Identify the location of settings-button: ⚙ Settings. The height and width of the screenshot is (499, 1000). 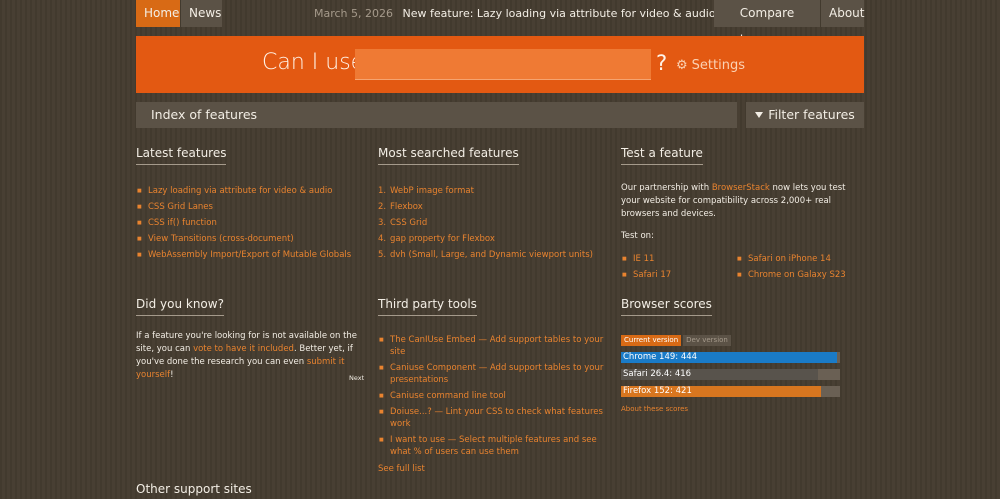
(710, 65).